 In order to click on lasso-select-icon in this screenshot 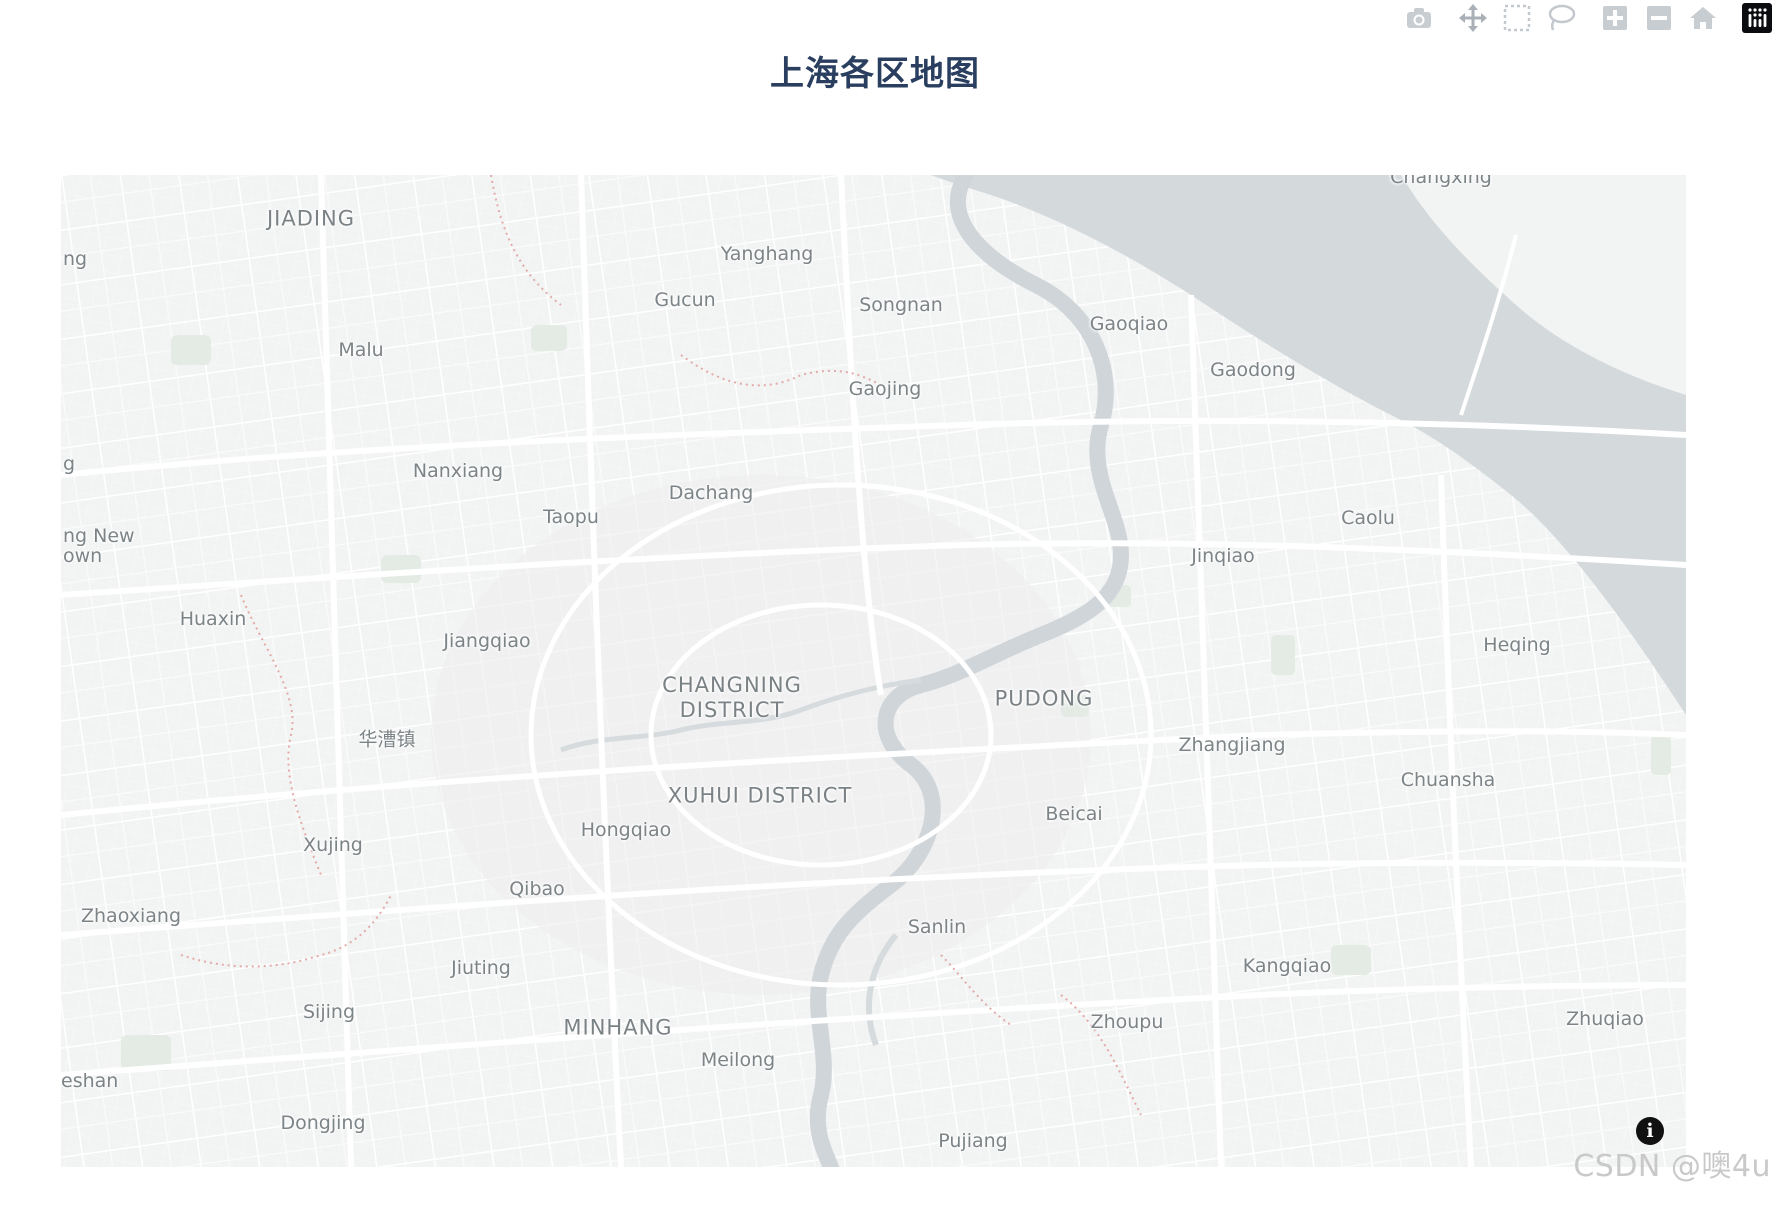, I will do `click(1561, 18)`.